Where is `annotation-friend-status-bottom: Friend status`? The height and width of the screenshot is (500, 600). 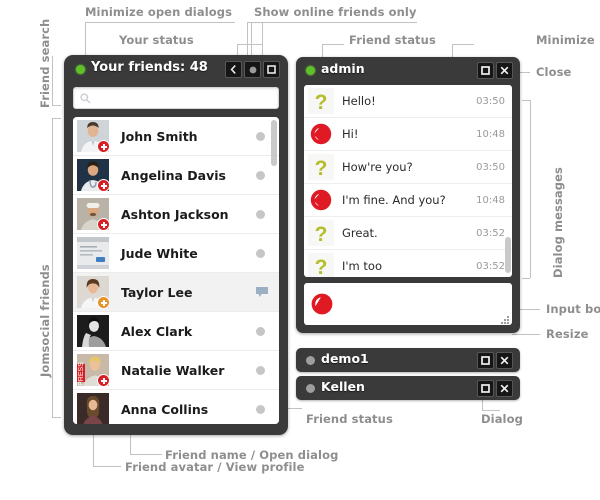 annotation-friend-status-bottom: Friend status is located at coordinates (349, 419).